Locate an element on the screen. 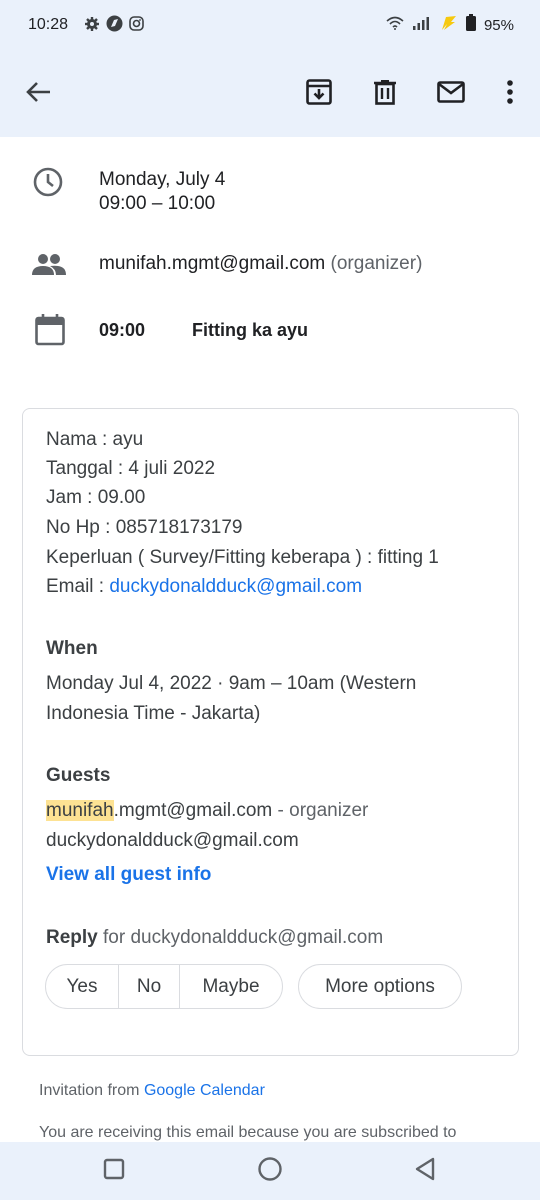 This screenshot has width=540, height=1200. reply-line: Reply for duckydonaldduck@gmail.com is located at coordinates (214, 938).